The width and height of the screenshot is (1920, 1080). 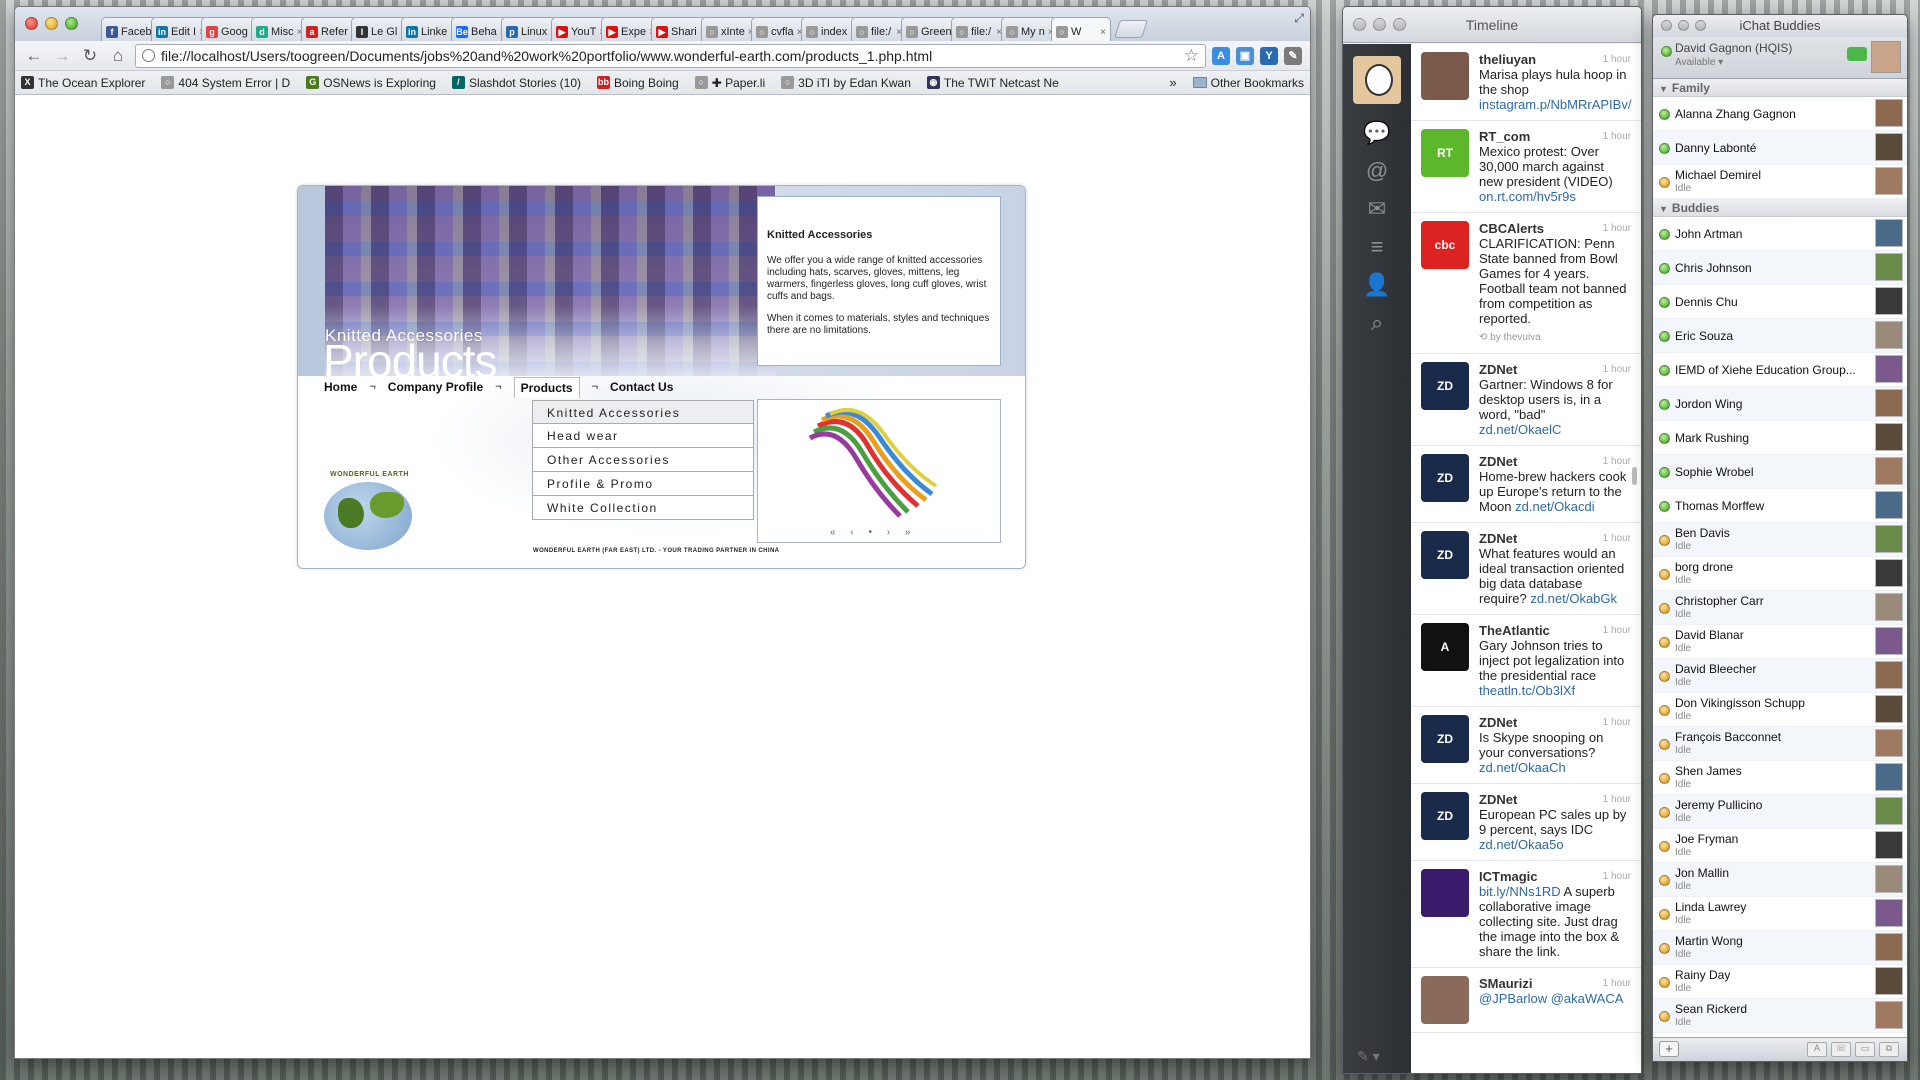 What do you see at coordinates (1780, 438) in the screenshot?
I see `buddy-row: Mark Rushing` at bounding box center [1780, 438].